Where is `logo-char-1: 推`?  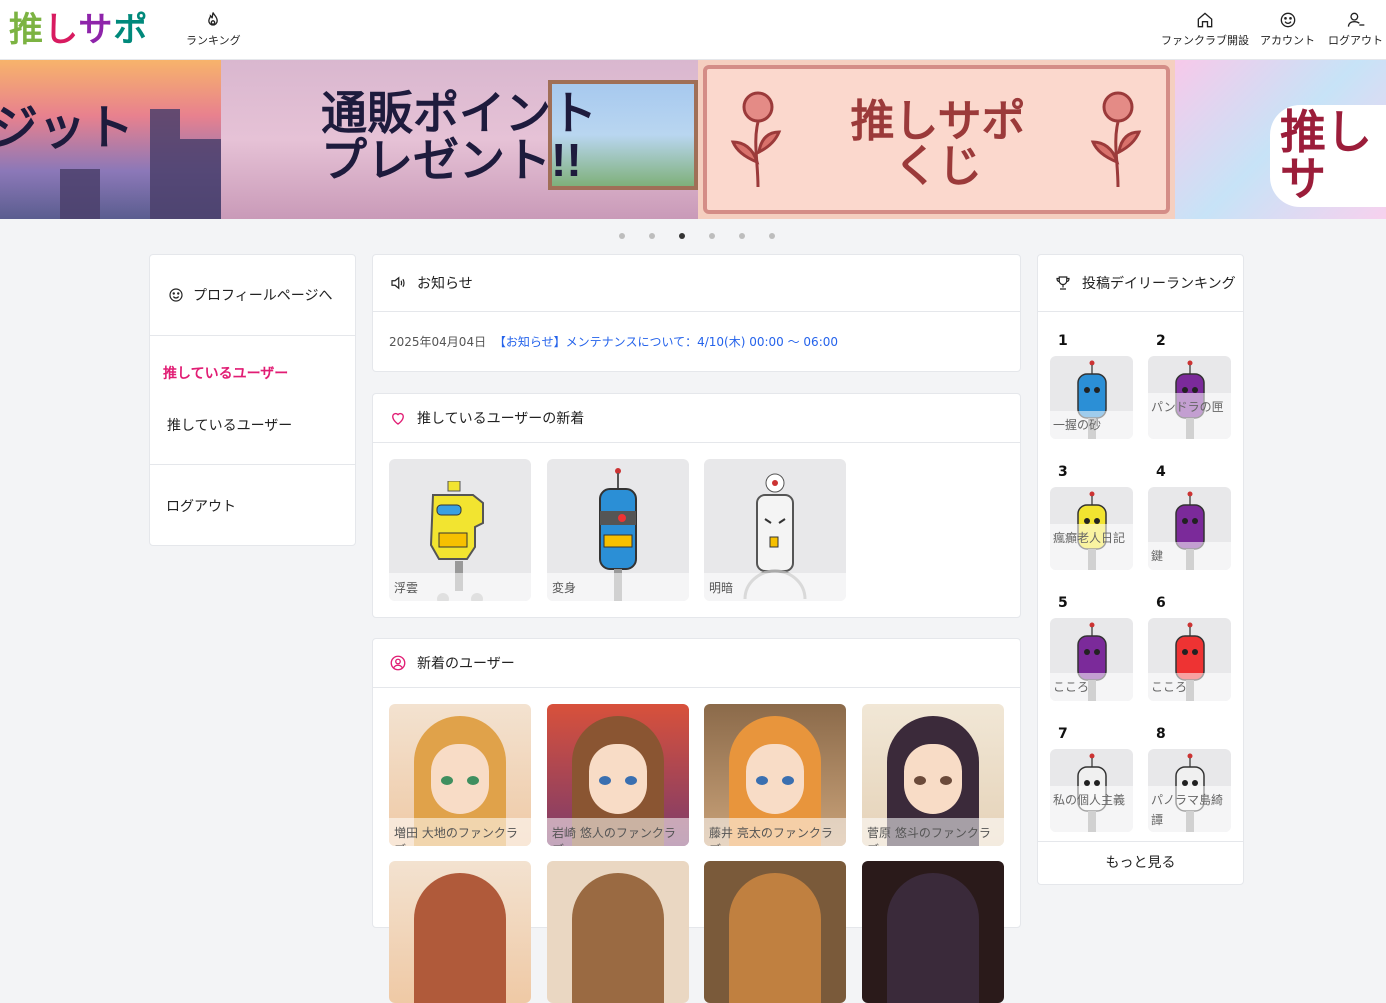
logo-char-1: 推 is located at coordinates (26, 30).